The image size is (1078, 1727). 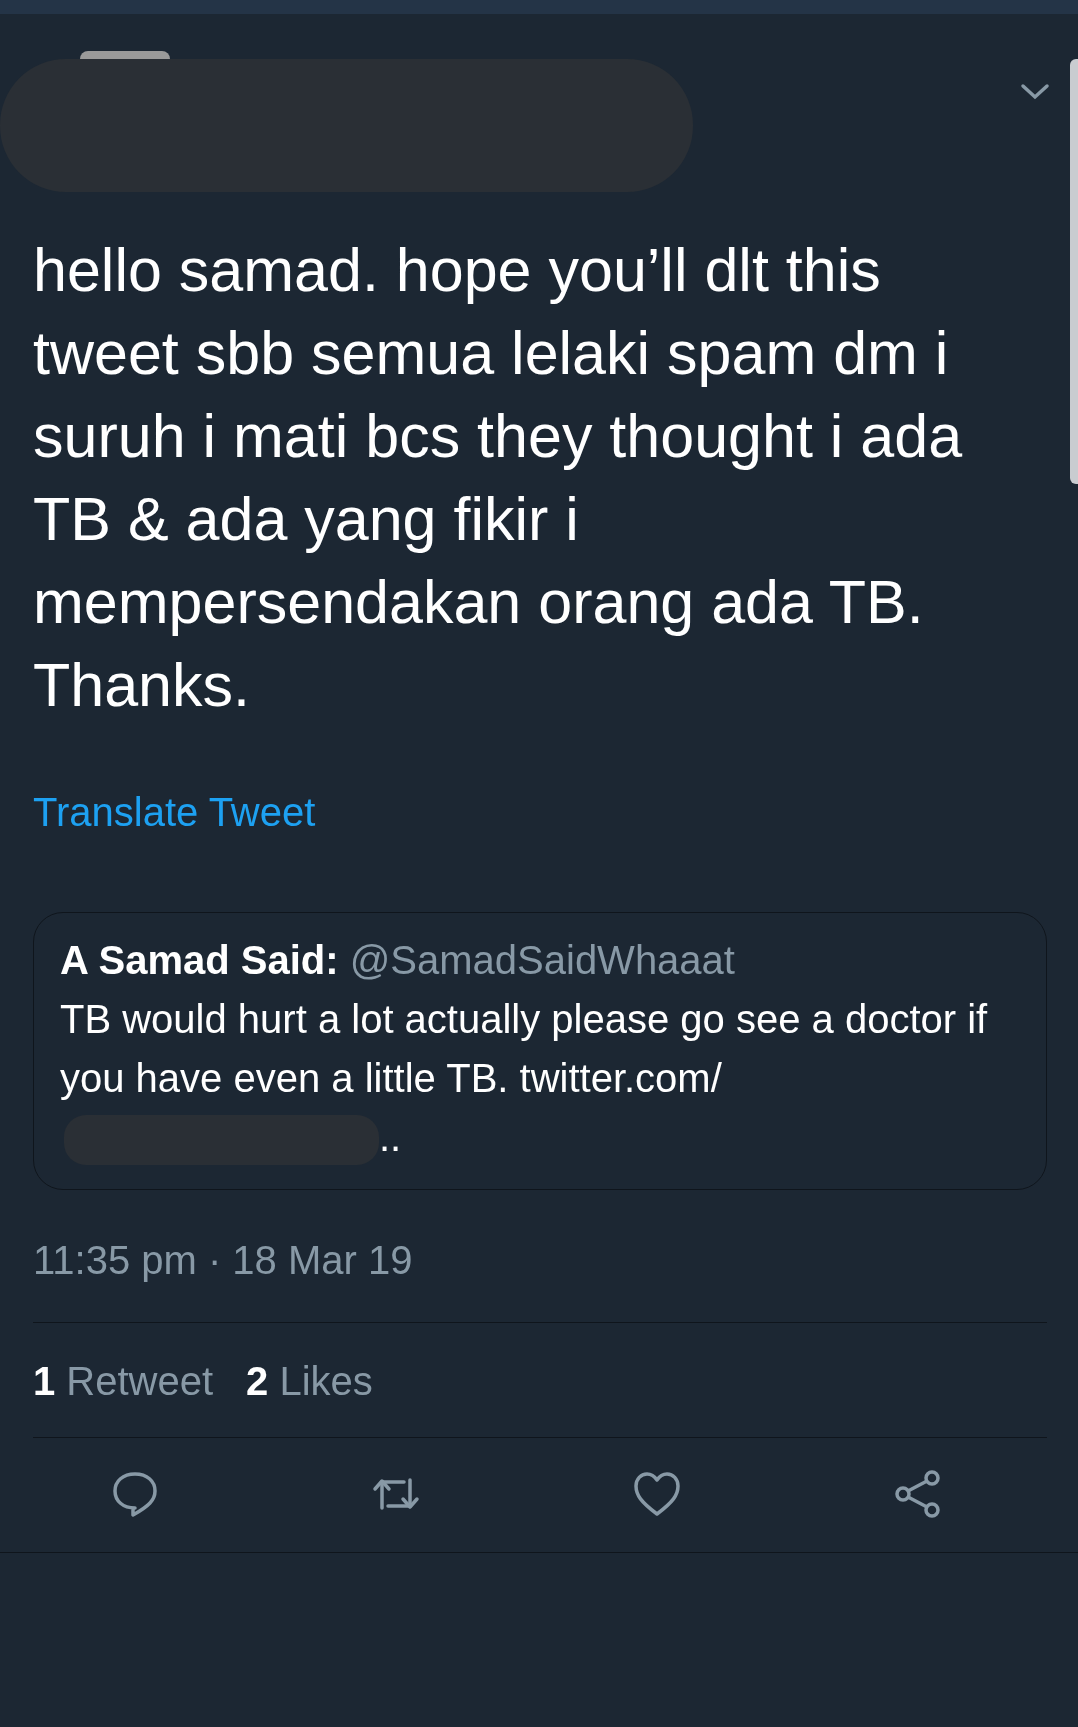 I want to click on quoted-author-name: A Samad Said:, so click(x=199, y=960).